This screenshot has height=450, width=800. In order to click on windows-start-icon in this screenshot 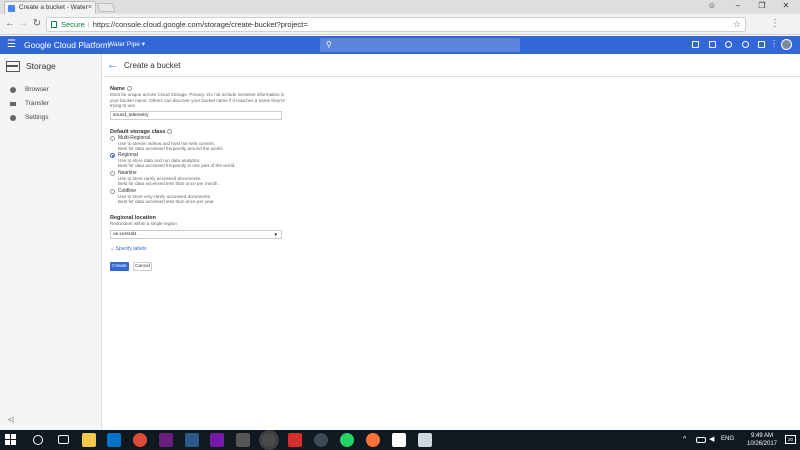, I will do `click(10, 439)`.